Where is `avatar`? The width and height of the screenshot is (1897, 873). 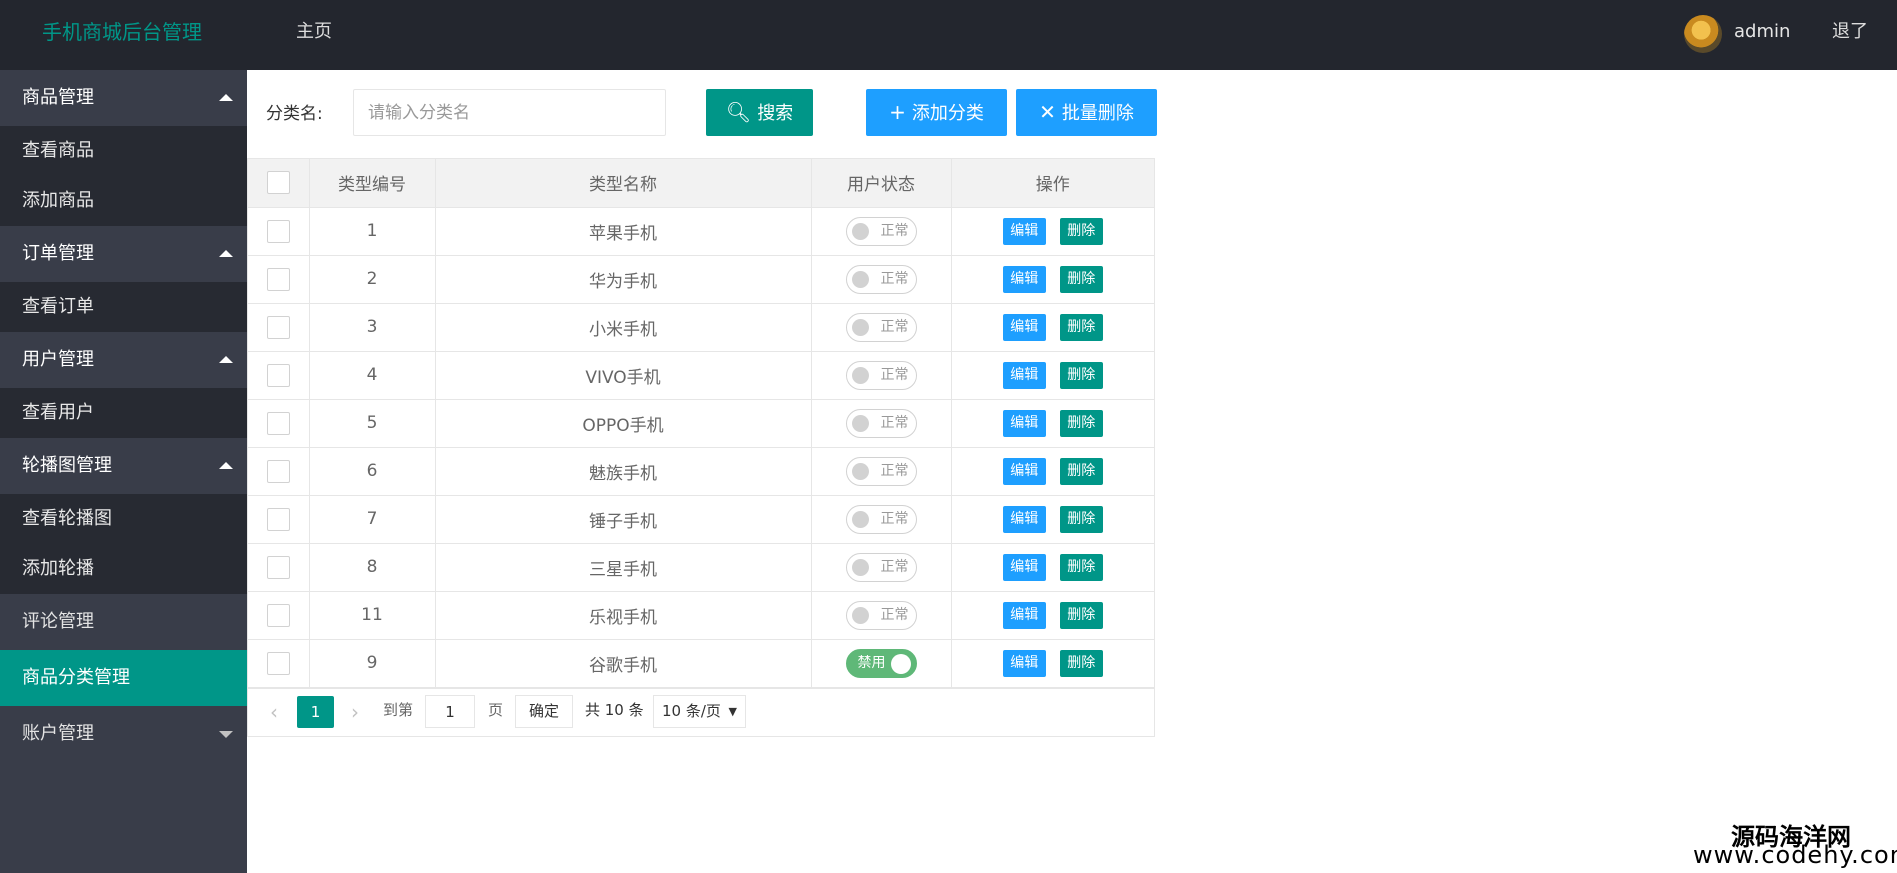
avatar is located at coordinates (1703, 34).